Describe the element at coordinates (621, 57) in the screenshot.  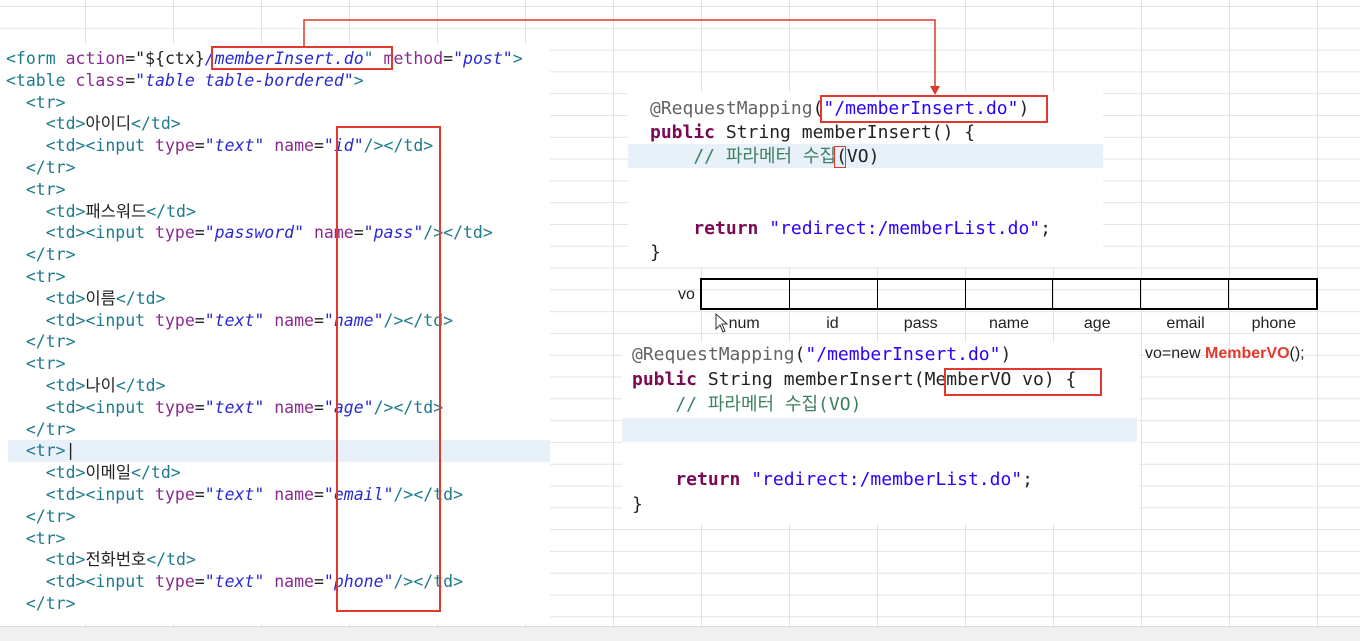
I see `connector-arrow` at that location.